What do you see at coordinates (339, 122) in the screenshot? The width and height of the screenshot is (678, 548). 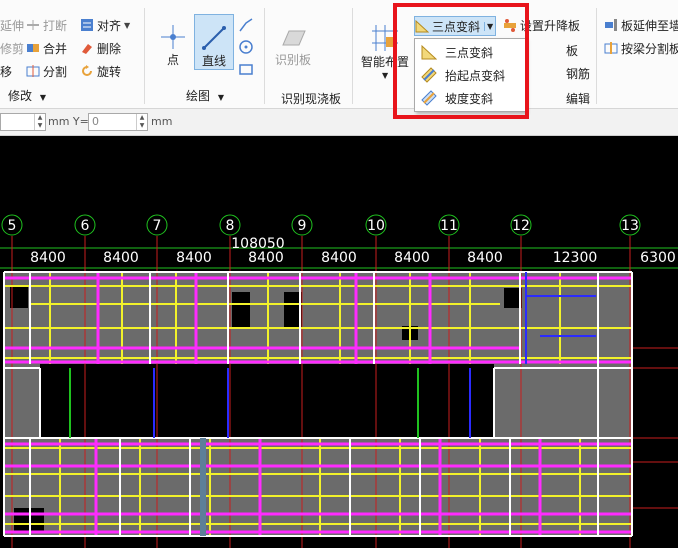 I see `coordinate-toolbar: ▲ ▼ mm Y= 0 ▲ ▼ mm` at bounding box center [339, 122].